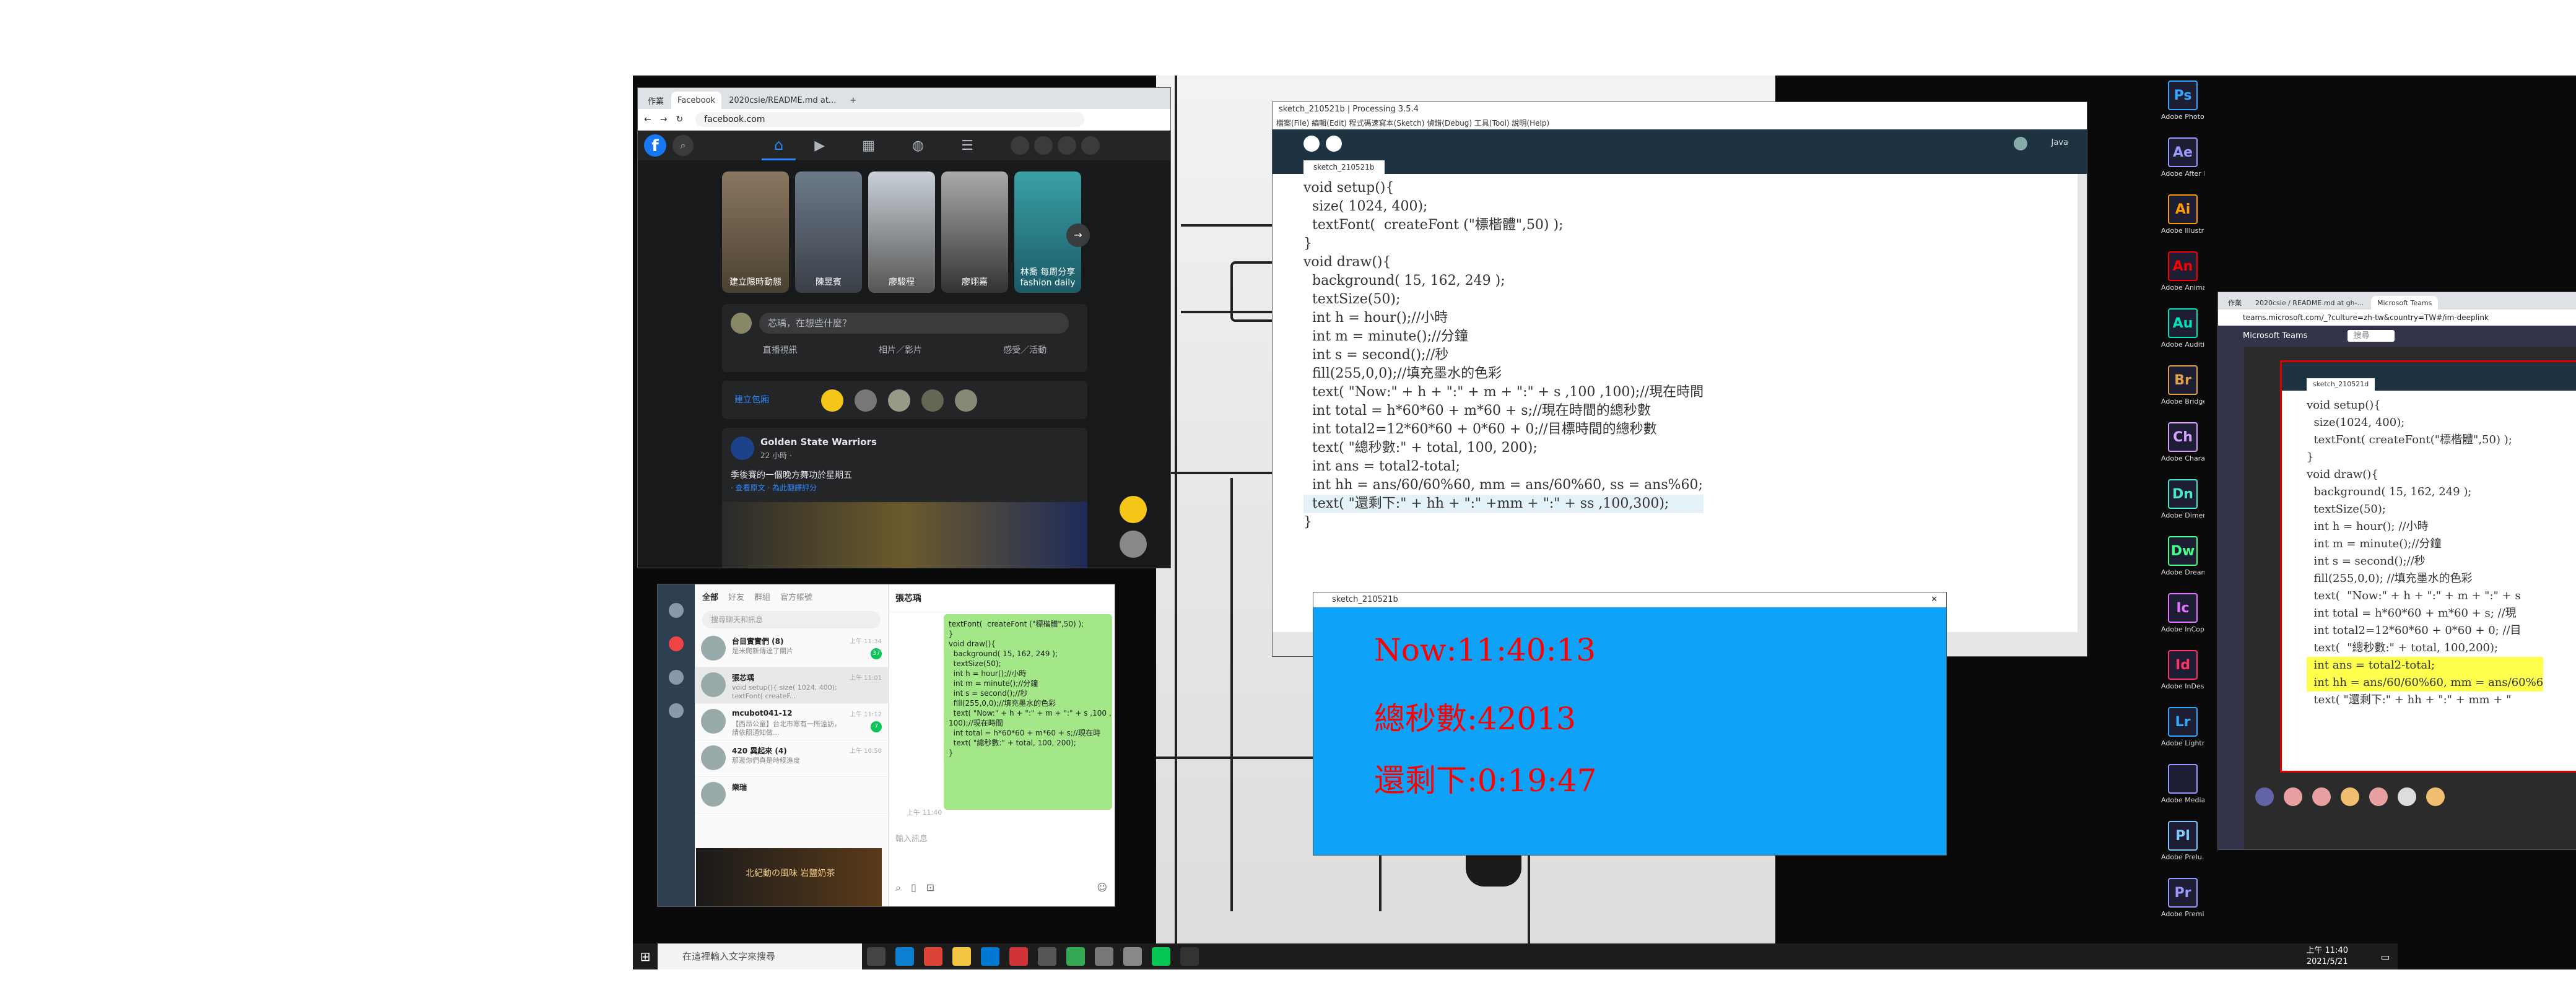 This screenshot has width=2576, height=993. Describe the element at coordinates (1311, 144) in the screenshot. I see `run-button` at that location.